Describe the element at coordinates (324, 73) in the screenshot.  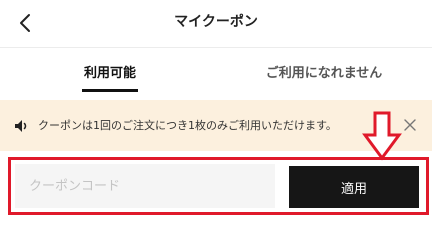
I see `tab-unavailable-label: ご利用になれません` at that location.